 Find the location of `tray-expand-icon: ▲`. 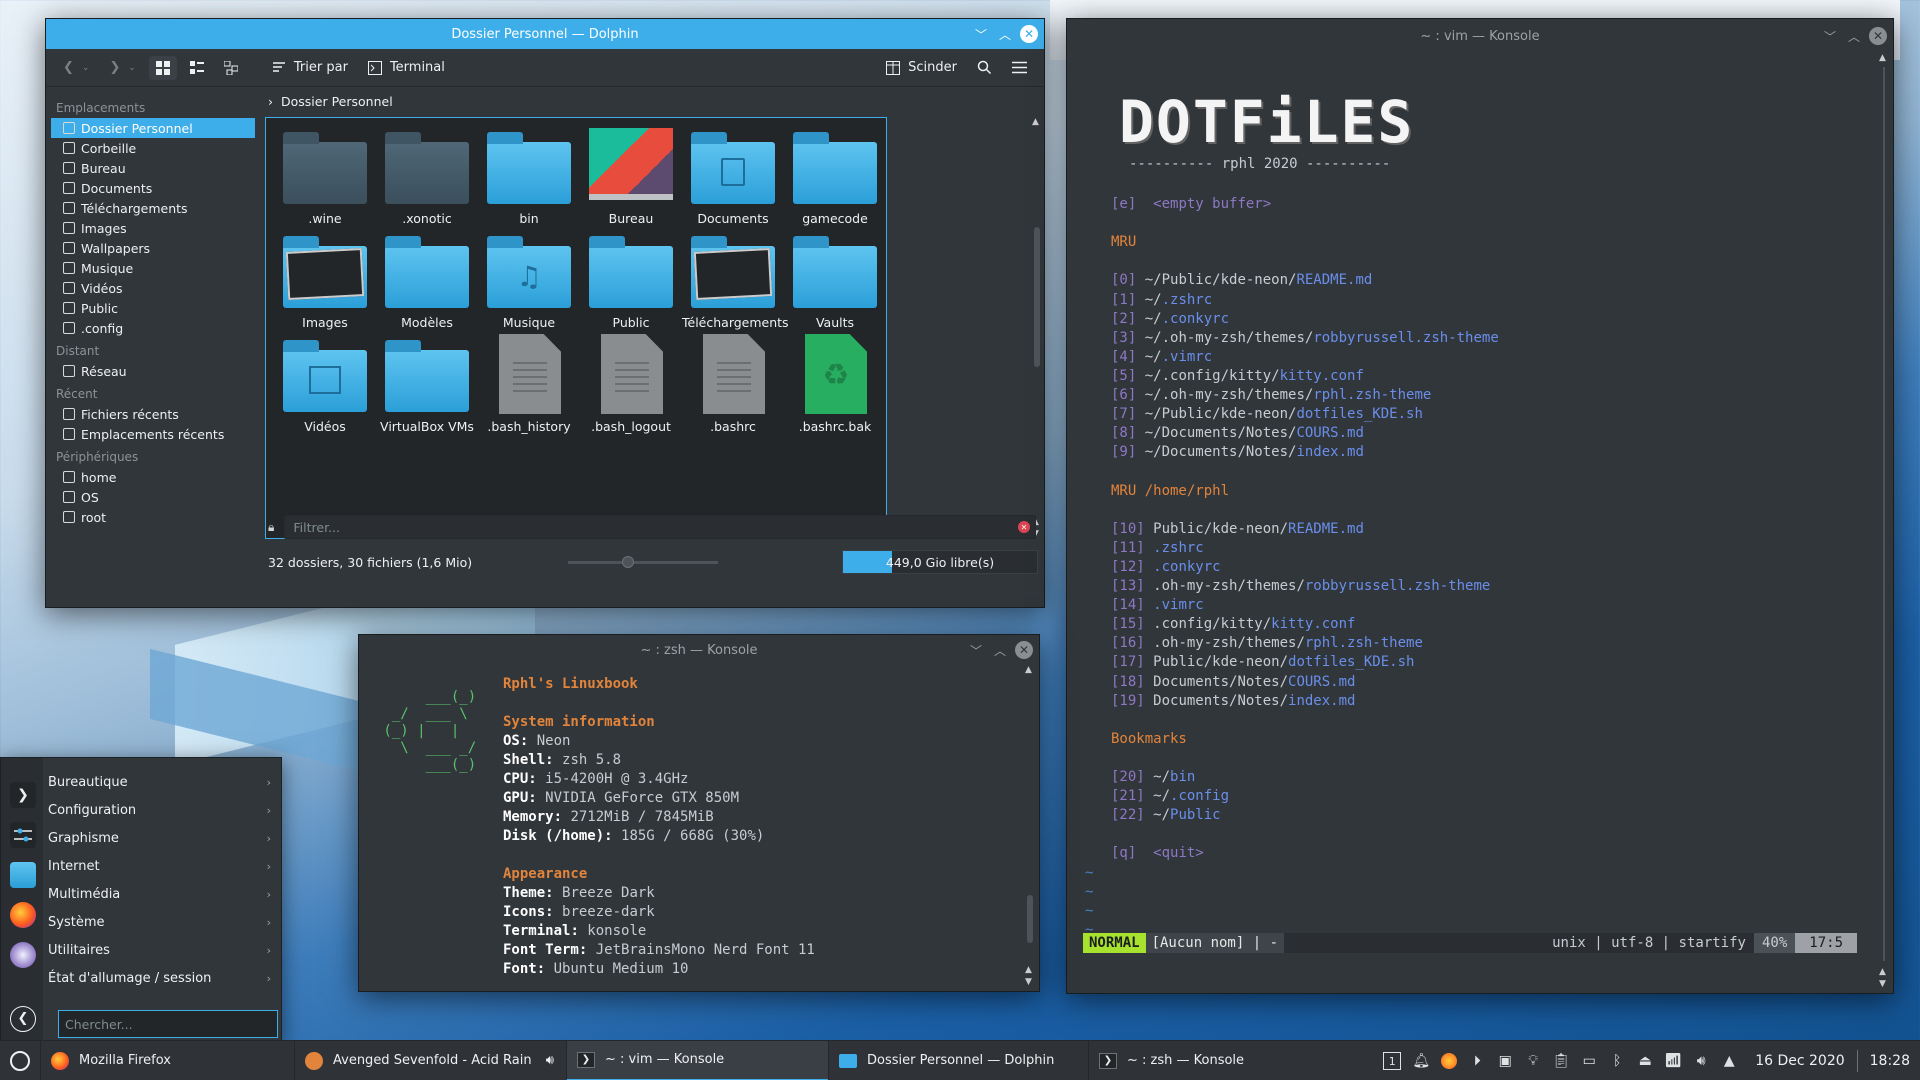

tray-expand-icon: ▲ is located at coordinates (1729, 1061).